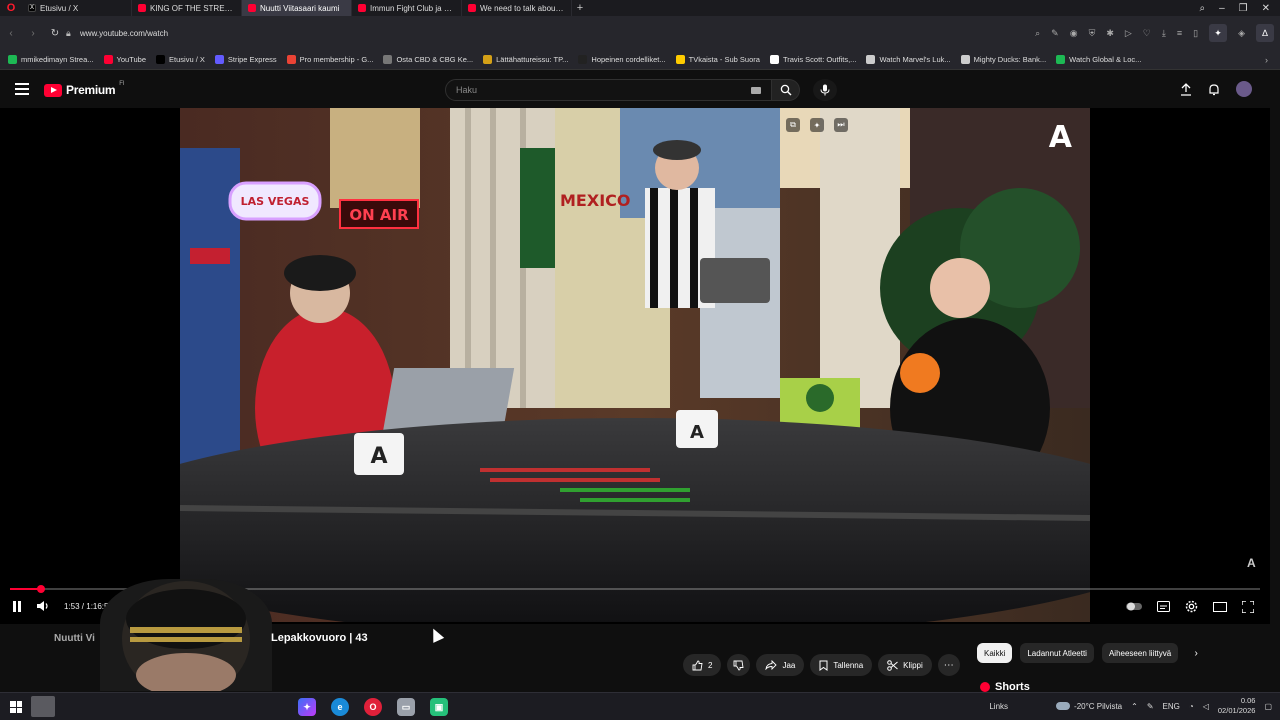 The image size is (1280, 720). I want to click on back-icon: ‹, so click(11, 33).